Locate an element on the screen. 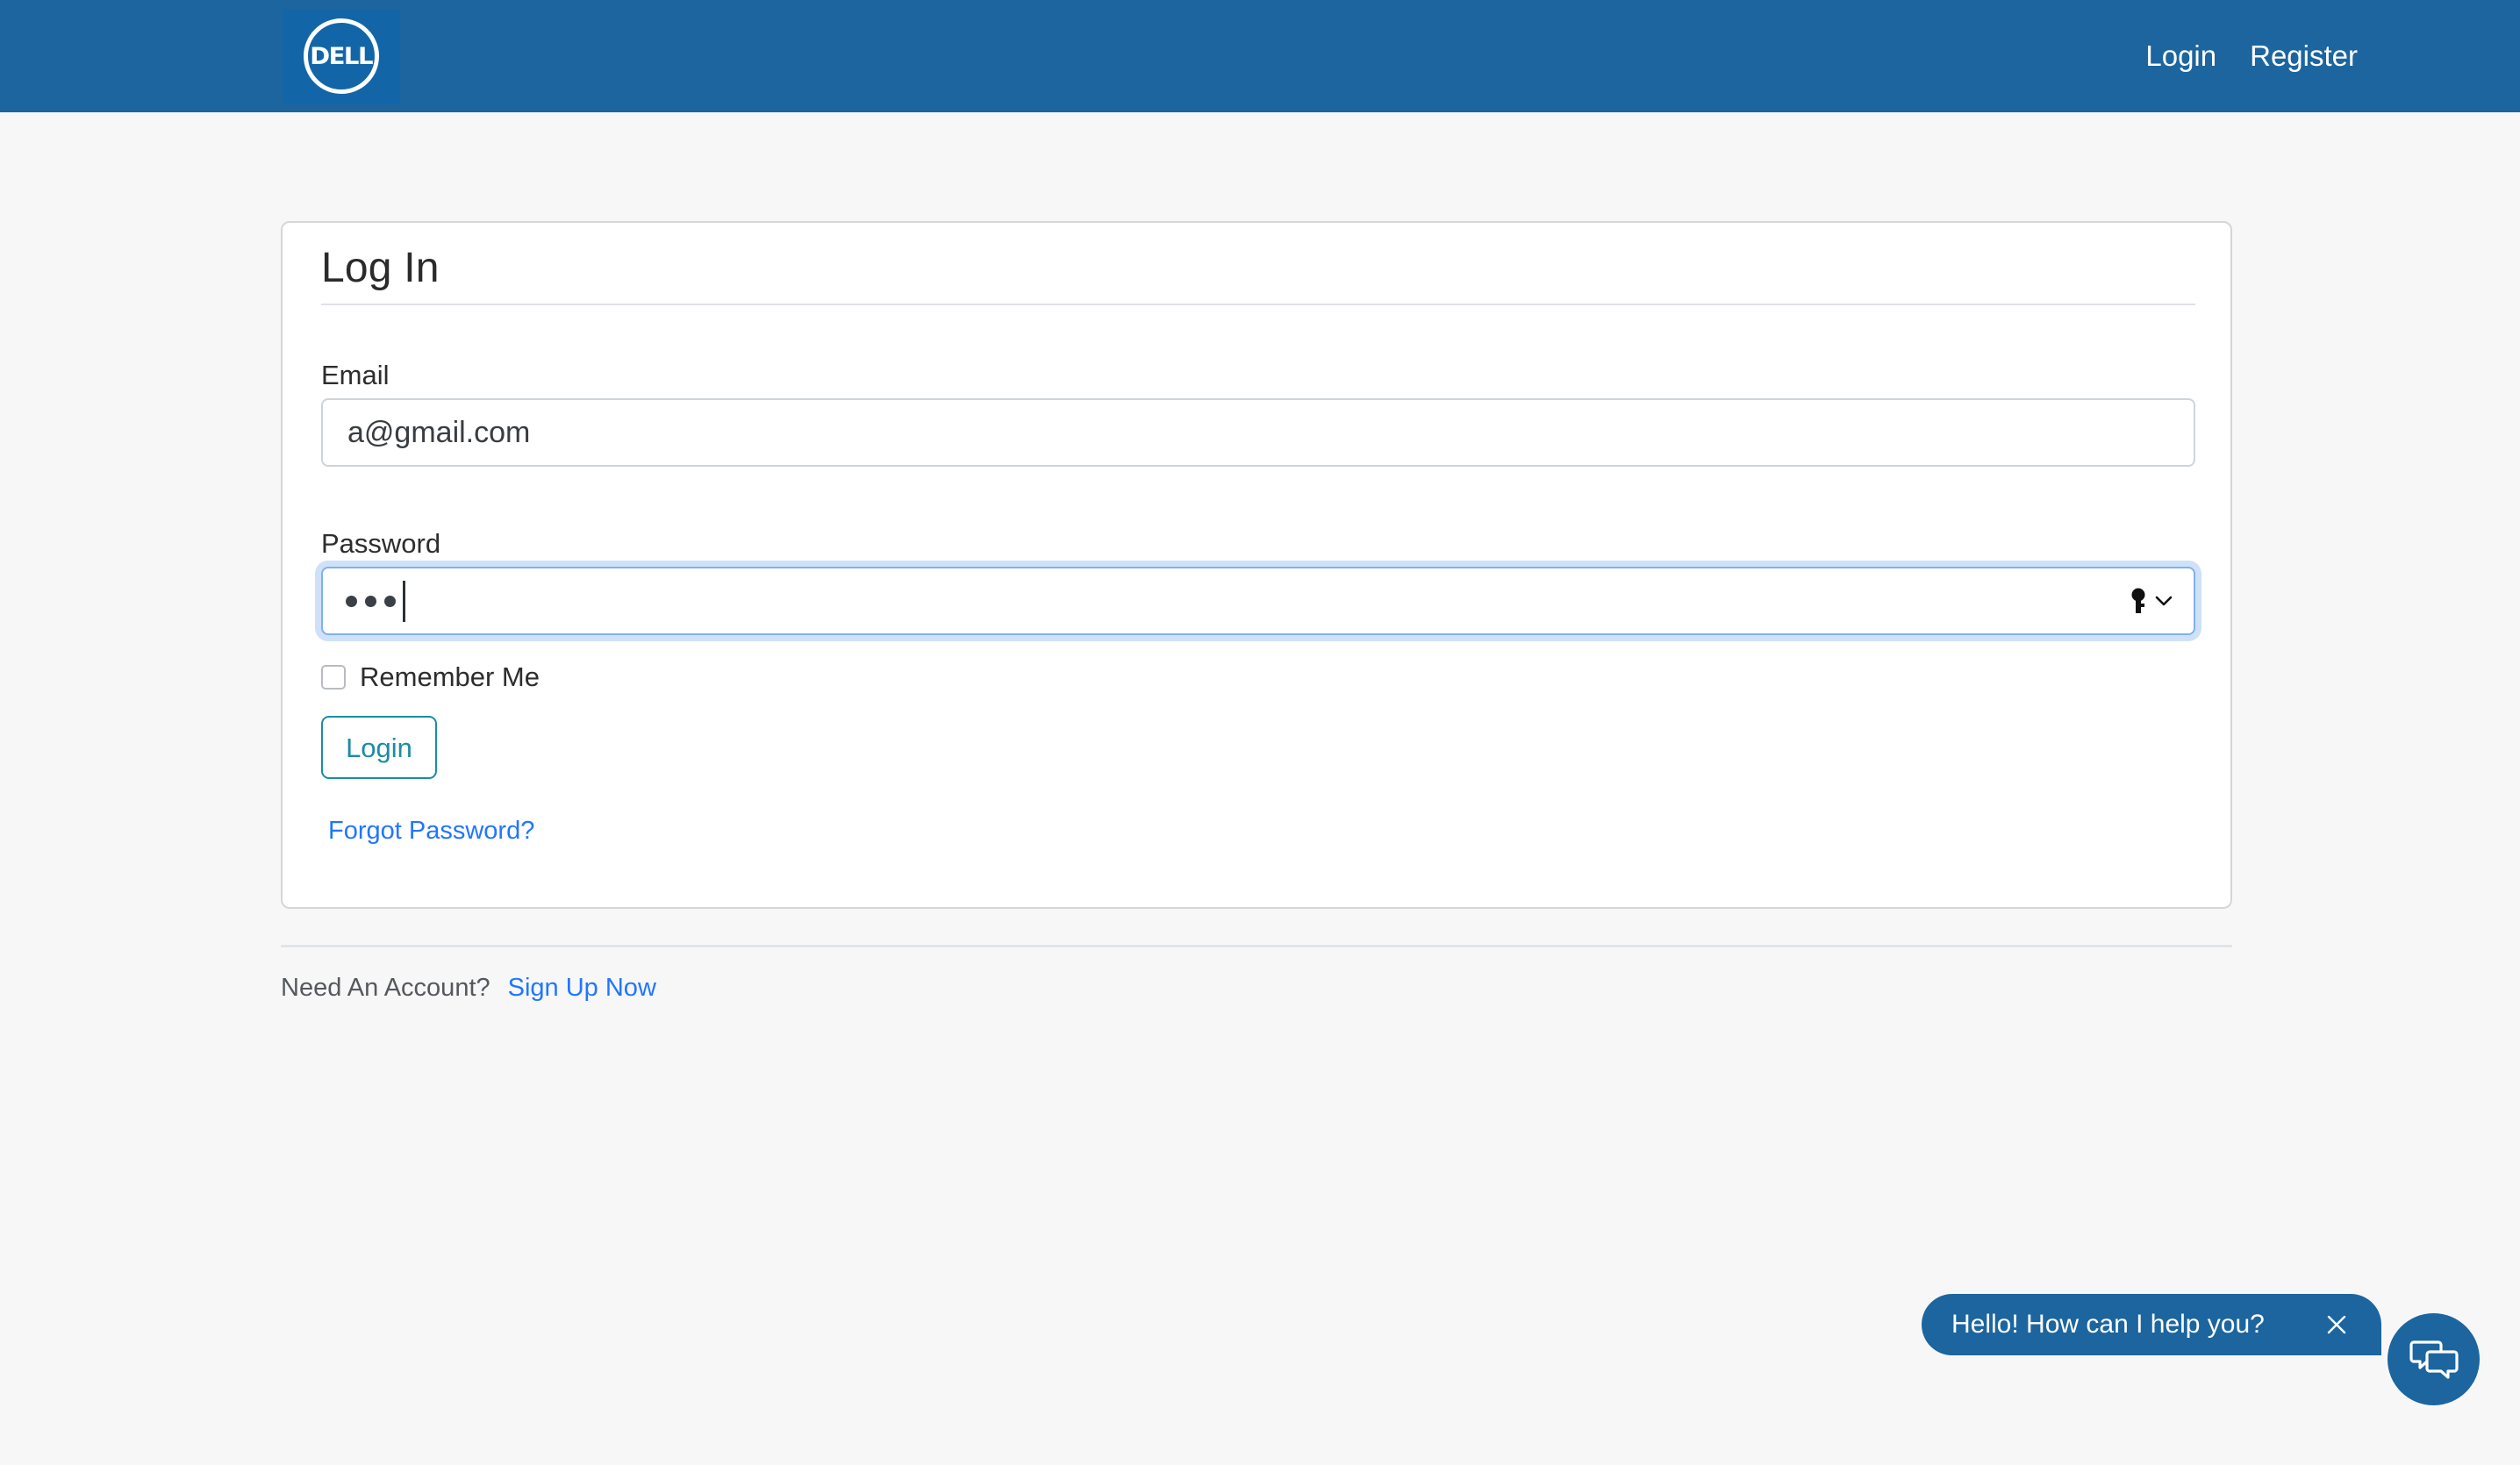 This screenshot has width=2520, height=1465. close-icon is located at coordinates (2337, 1325).